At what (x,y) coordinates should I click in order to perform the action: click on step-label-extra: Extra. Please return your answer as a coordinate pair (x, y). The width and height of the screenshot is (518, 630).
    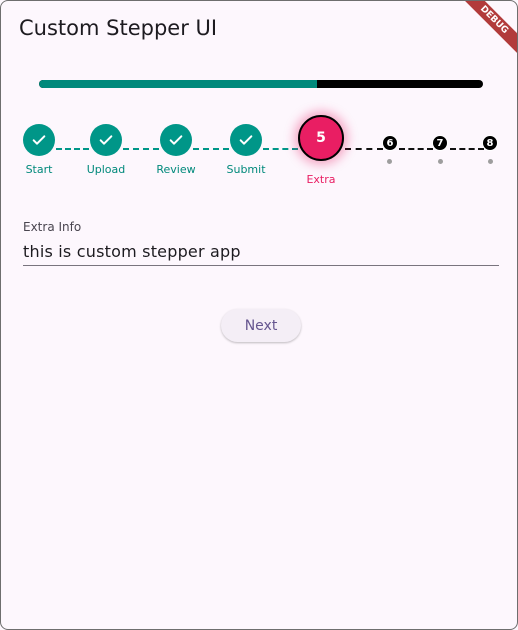
    Looking at the image, I should click on (321, 179).